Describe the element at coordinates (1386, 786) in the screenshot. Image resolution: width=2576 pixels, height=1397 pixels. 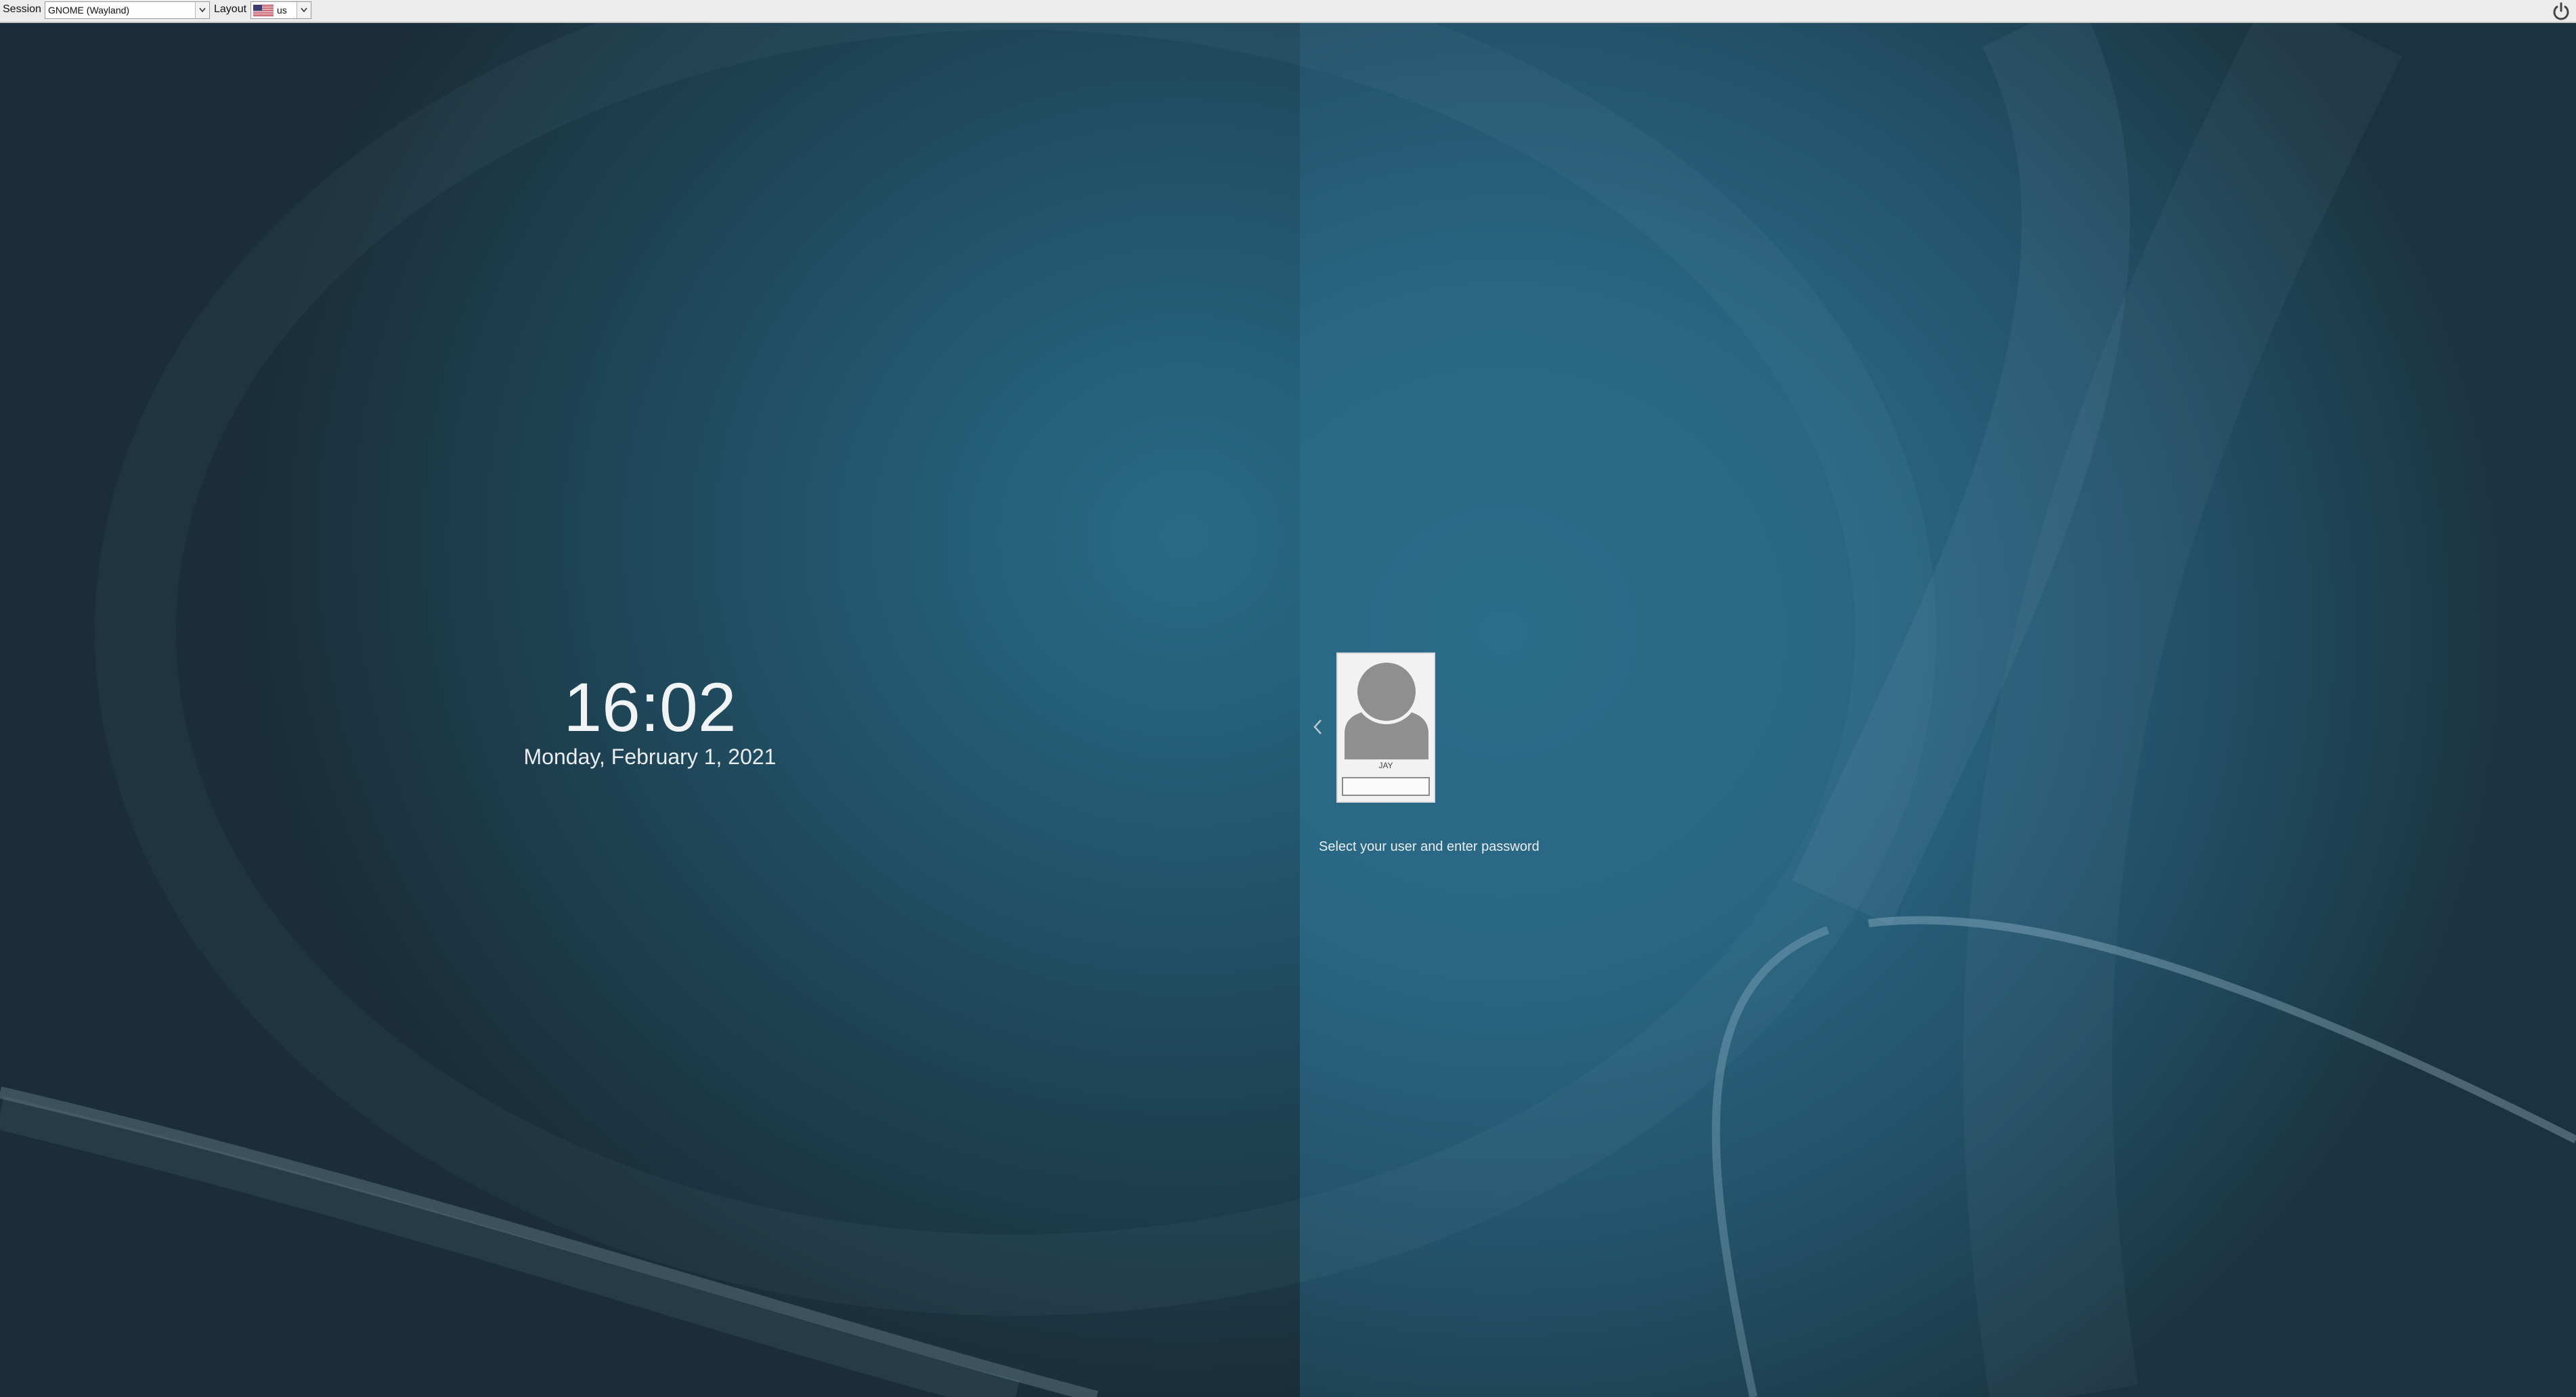
I see `password-field` at that location.